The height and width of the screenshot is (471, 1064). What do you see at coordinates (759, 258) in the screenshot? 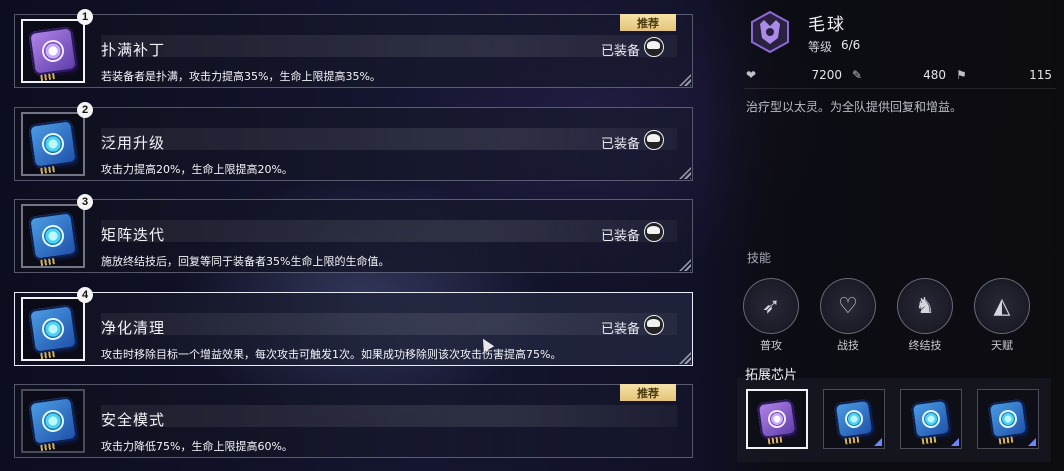
I see `skills-section-title: 技能` at bounding box center [759, 258].